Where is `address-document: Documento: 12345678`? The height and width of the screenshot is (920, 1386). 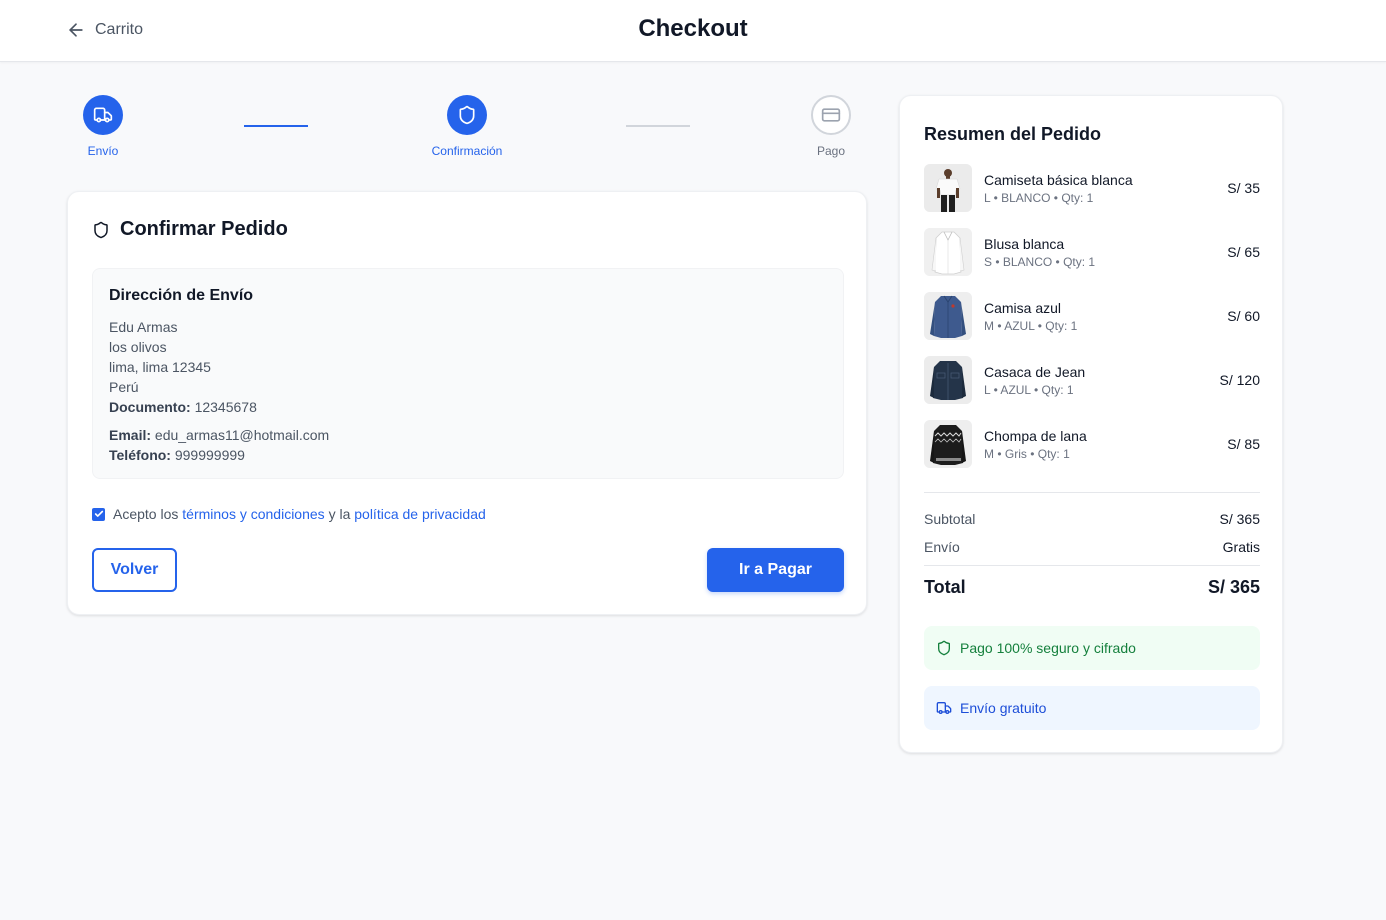 address-document: Documento: 12345678 is located at coordinates (468, 407).